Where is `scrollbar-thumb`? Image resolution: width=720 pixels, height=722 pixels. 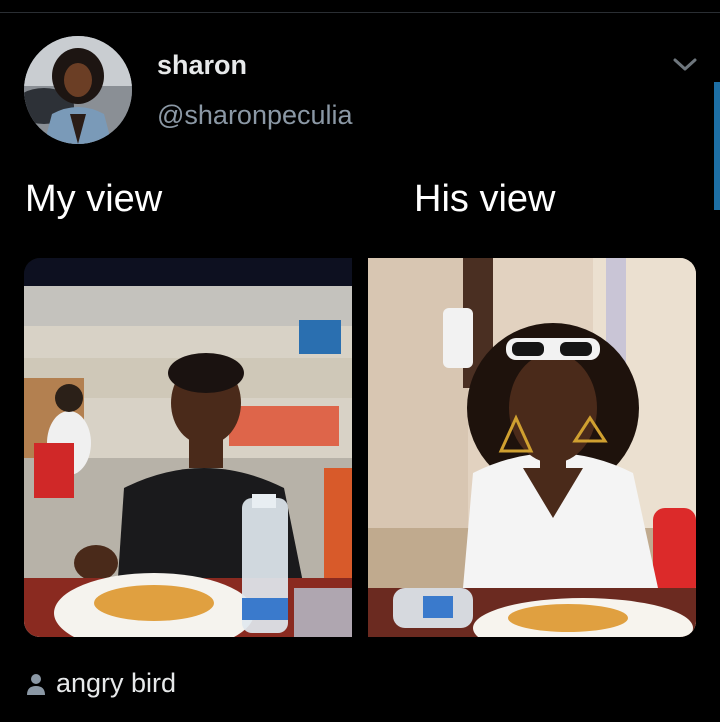
scrollbar-thumb is located at coordinates (717, 146).